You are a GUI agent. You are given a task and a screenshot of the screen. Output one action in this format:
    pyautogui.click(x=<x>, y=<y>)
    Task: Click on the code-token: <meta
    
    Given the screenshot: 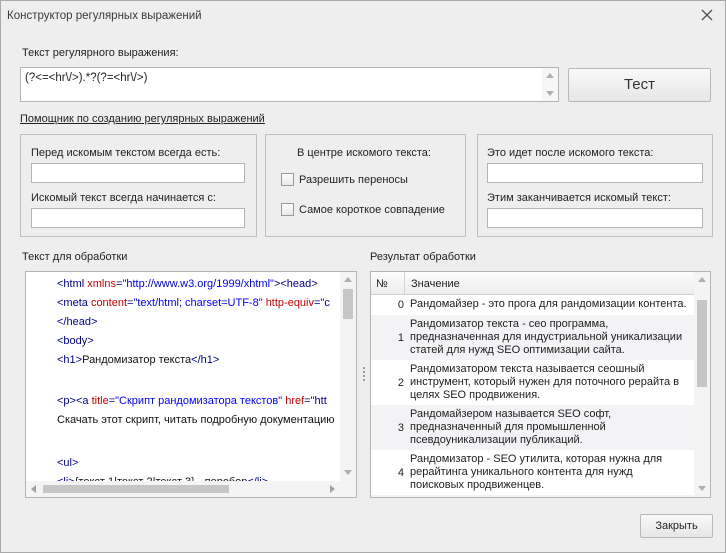 What is the action you would take?
    pyautogui.click(x=74, y=303)
    